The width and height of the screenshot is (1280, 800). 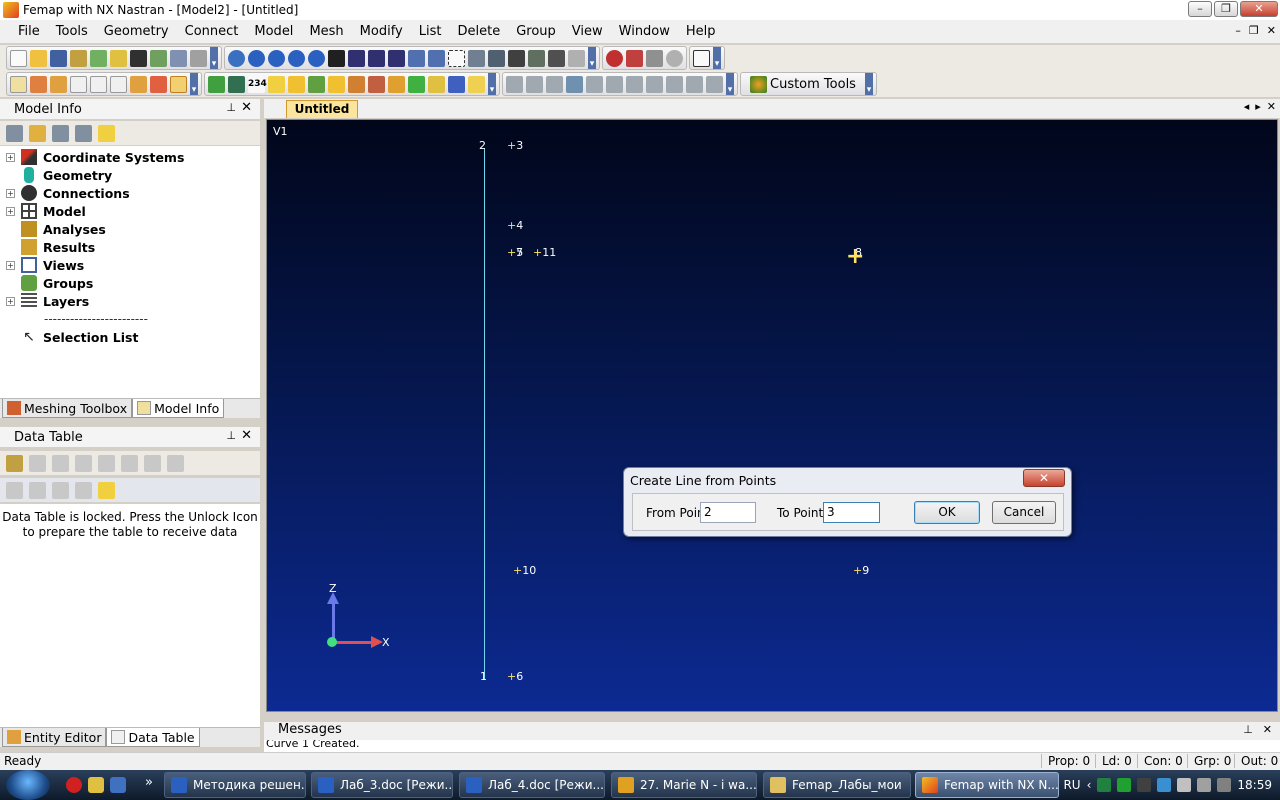 What do you see at coordinates (273, 31) in the screenshot?
I see `menu-model: Model` at bounding box center [273, 31].